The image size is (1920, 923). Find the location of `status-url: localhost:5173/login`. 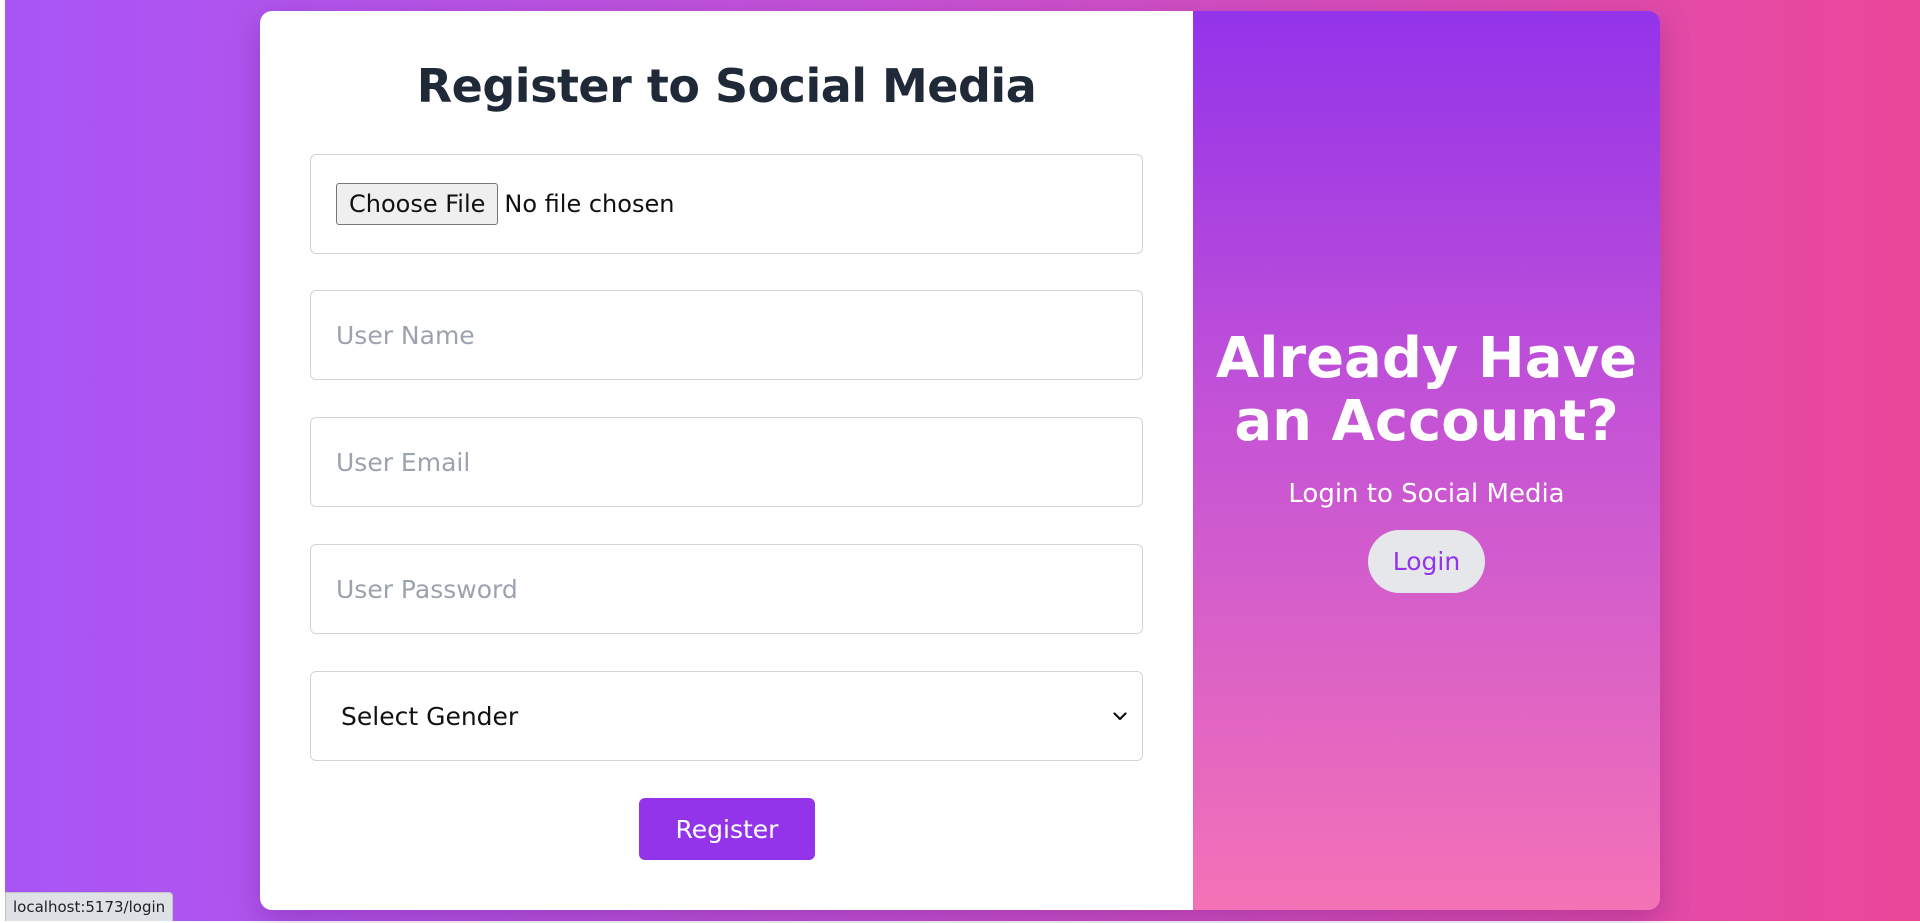

status-url: localhost:5173/login is located at coordinates (89, 907).